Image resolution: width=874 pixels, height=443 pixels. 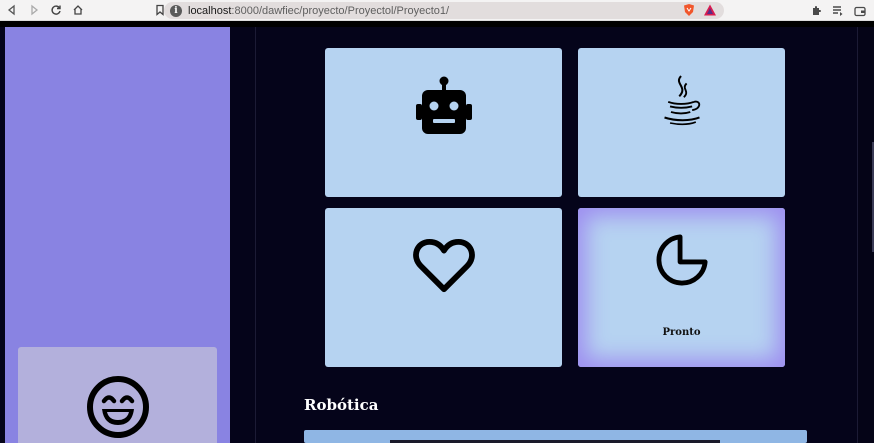 I want to click on forward-icon, so click(x=34, y=10).